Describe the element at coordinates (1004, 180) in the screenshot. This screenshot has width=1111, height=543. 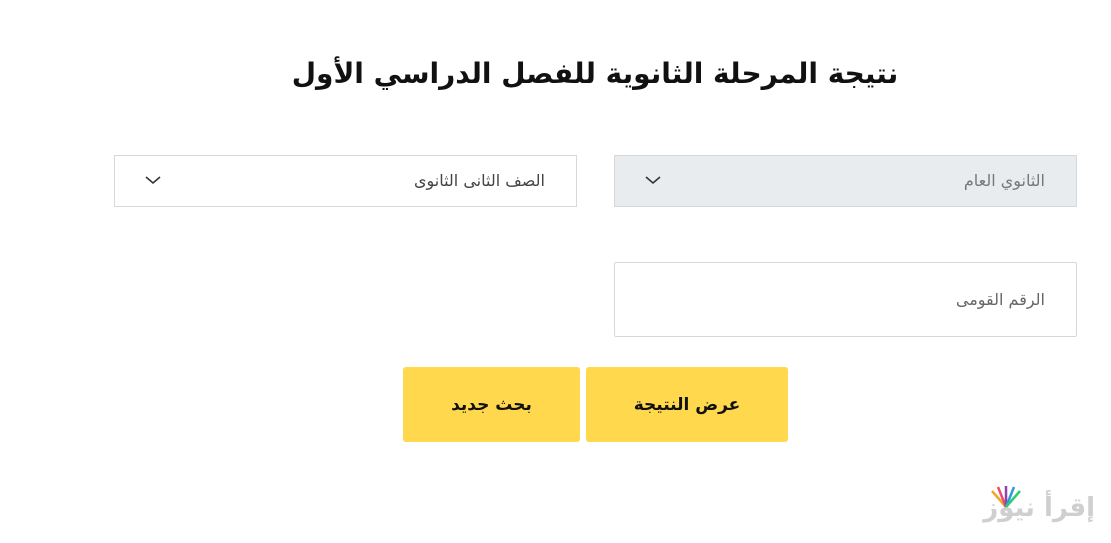
I see `school-type-selected-value: الثانوي العام` at that location.